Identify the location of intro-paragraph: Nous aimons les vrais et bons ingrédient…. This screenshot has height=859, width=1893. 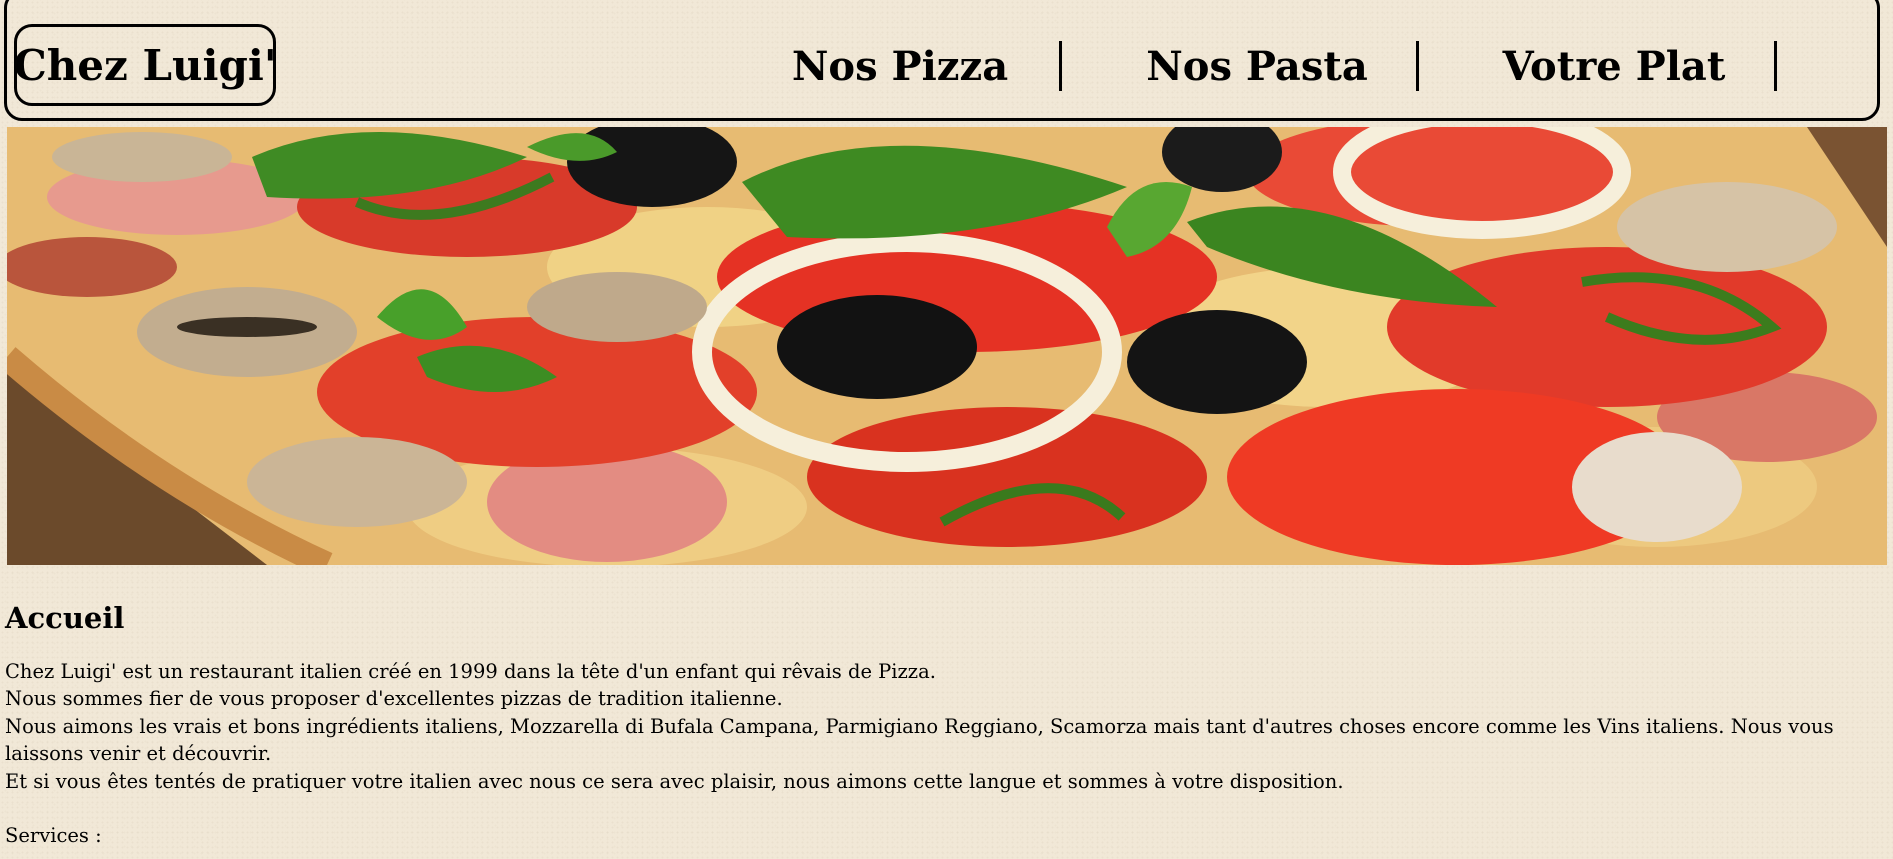
(919, 740).